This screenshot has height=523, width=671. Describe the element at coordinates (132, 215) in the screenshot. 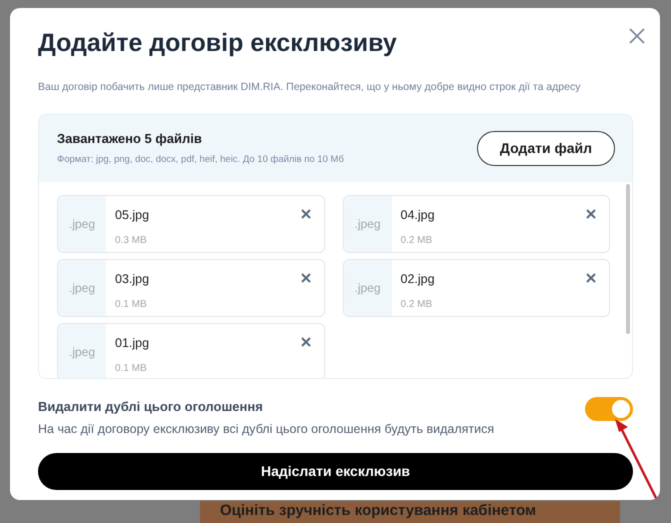

I see `file-name: 05.jpg` at that location.